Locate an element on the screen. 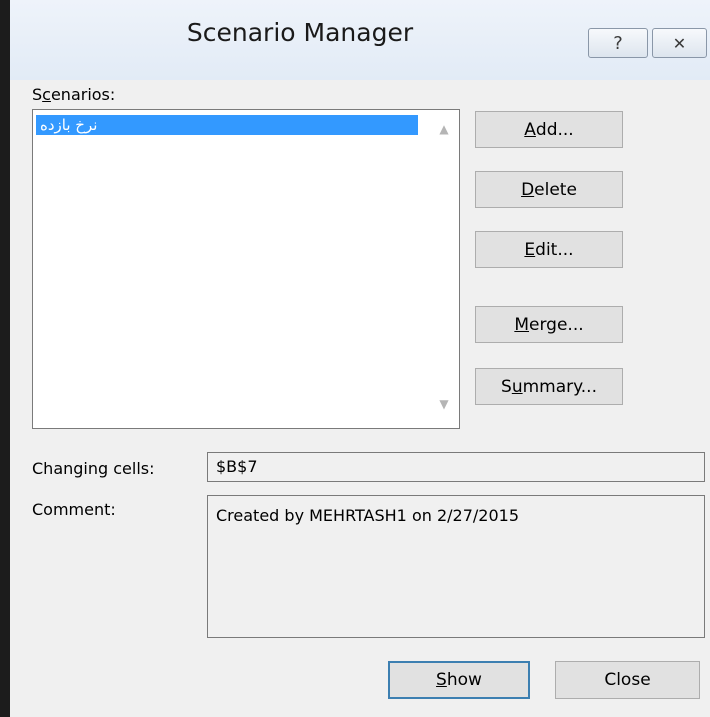  help-icon: ? is located at coordinates (618, 43).